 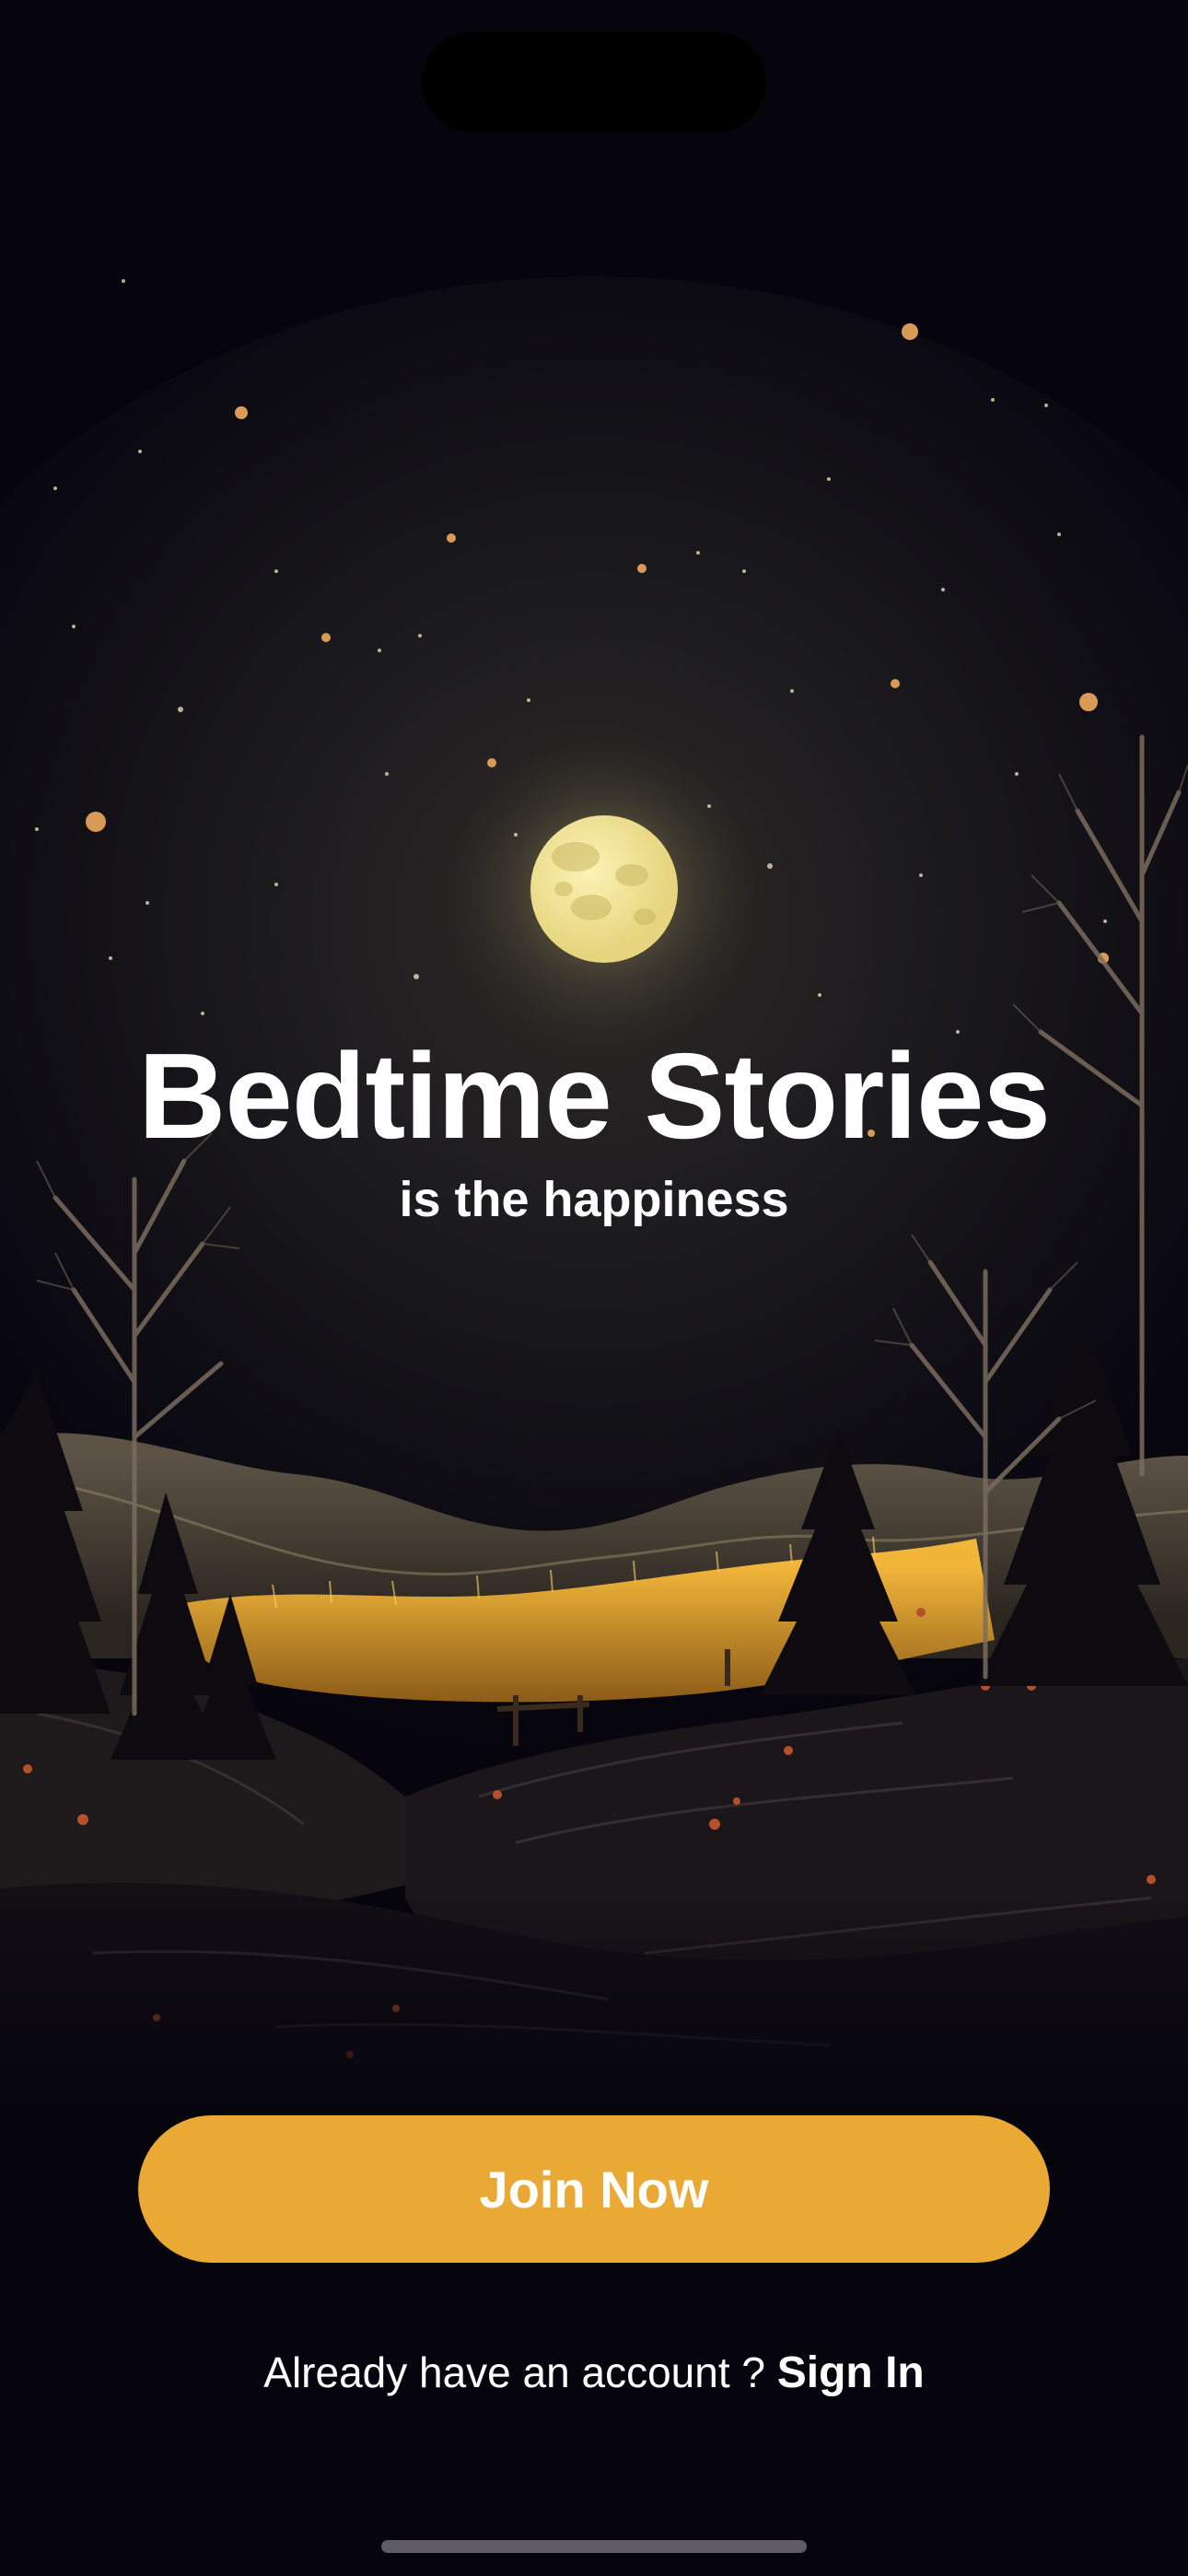 I want to click on signin-prompt: Already have an account ?, so click(x=514, y=2372).